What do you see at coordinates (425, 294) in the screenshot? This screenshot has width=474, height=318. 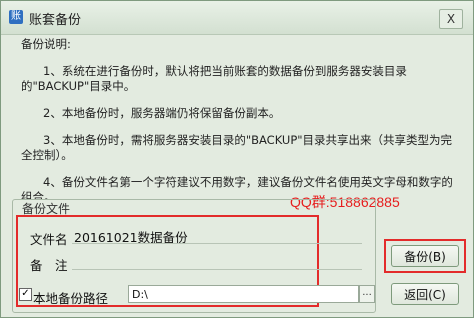 I see `return-button: 返回(C)` at bounding box center [425, 294].